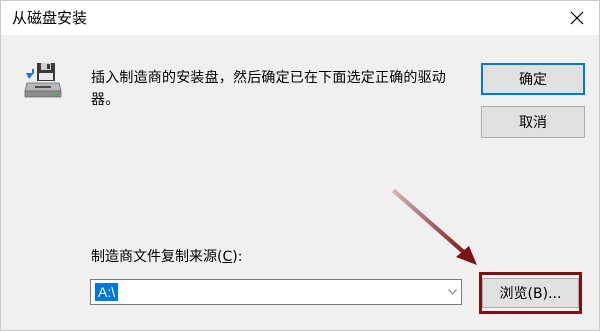 This screenshot has height=332, width=600. What do you see at coordinates (237, 257) in the screenshot?
I see `copy-source-label-suffix: ):` at bounding box center [237, 257].